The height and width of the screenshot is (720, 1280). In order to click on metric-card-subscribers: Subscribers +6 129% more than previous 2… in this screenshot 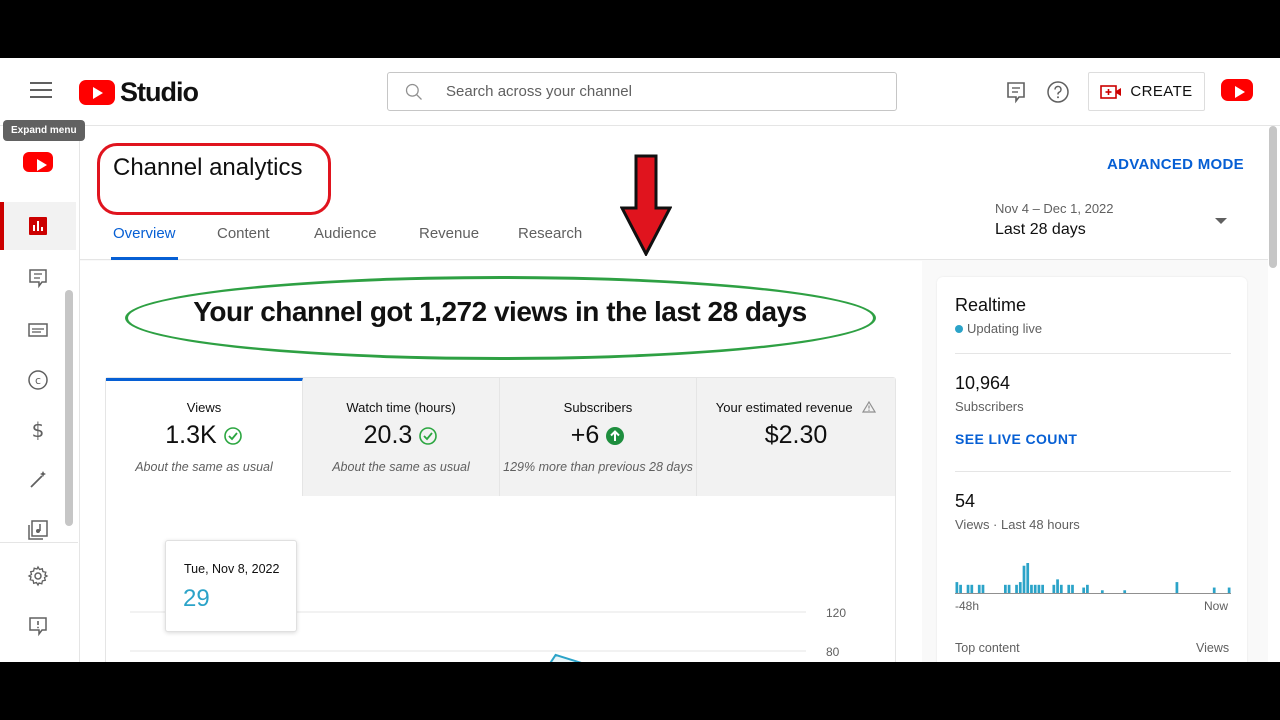, I will do `click(598, 437)`.